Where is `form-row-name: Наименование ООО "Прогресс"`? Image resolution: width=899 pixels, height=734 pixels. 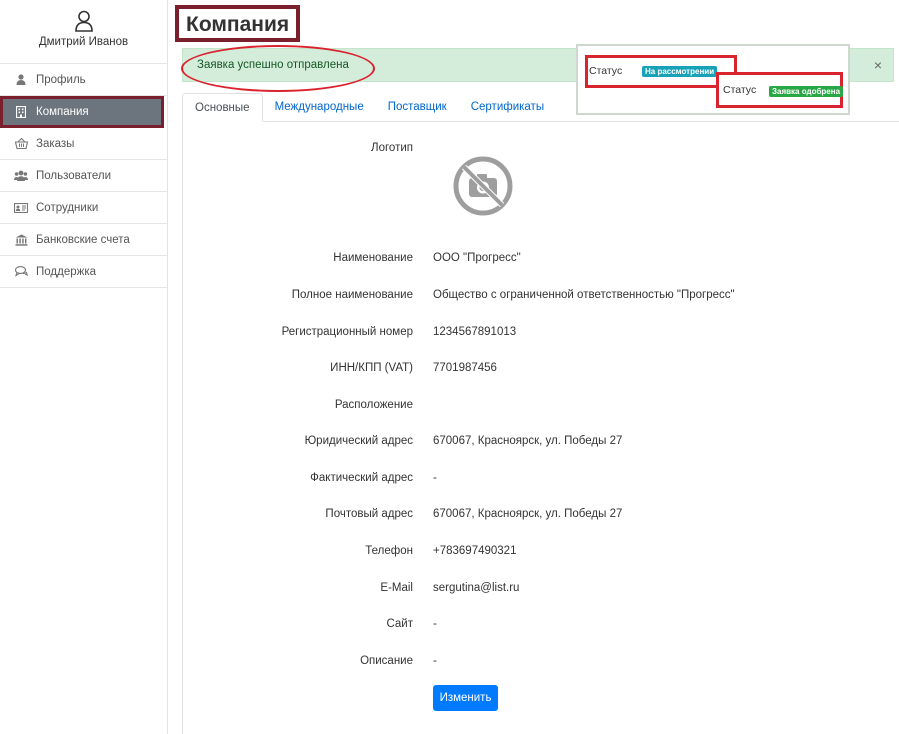
form-row-name: Наименование ООО "Прогресс" is located at coordinates (533, 262).